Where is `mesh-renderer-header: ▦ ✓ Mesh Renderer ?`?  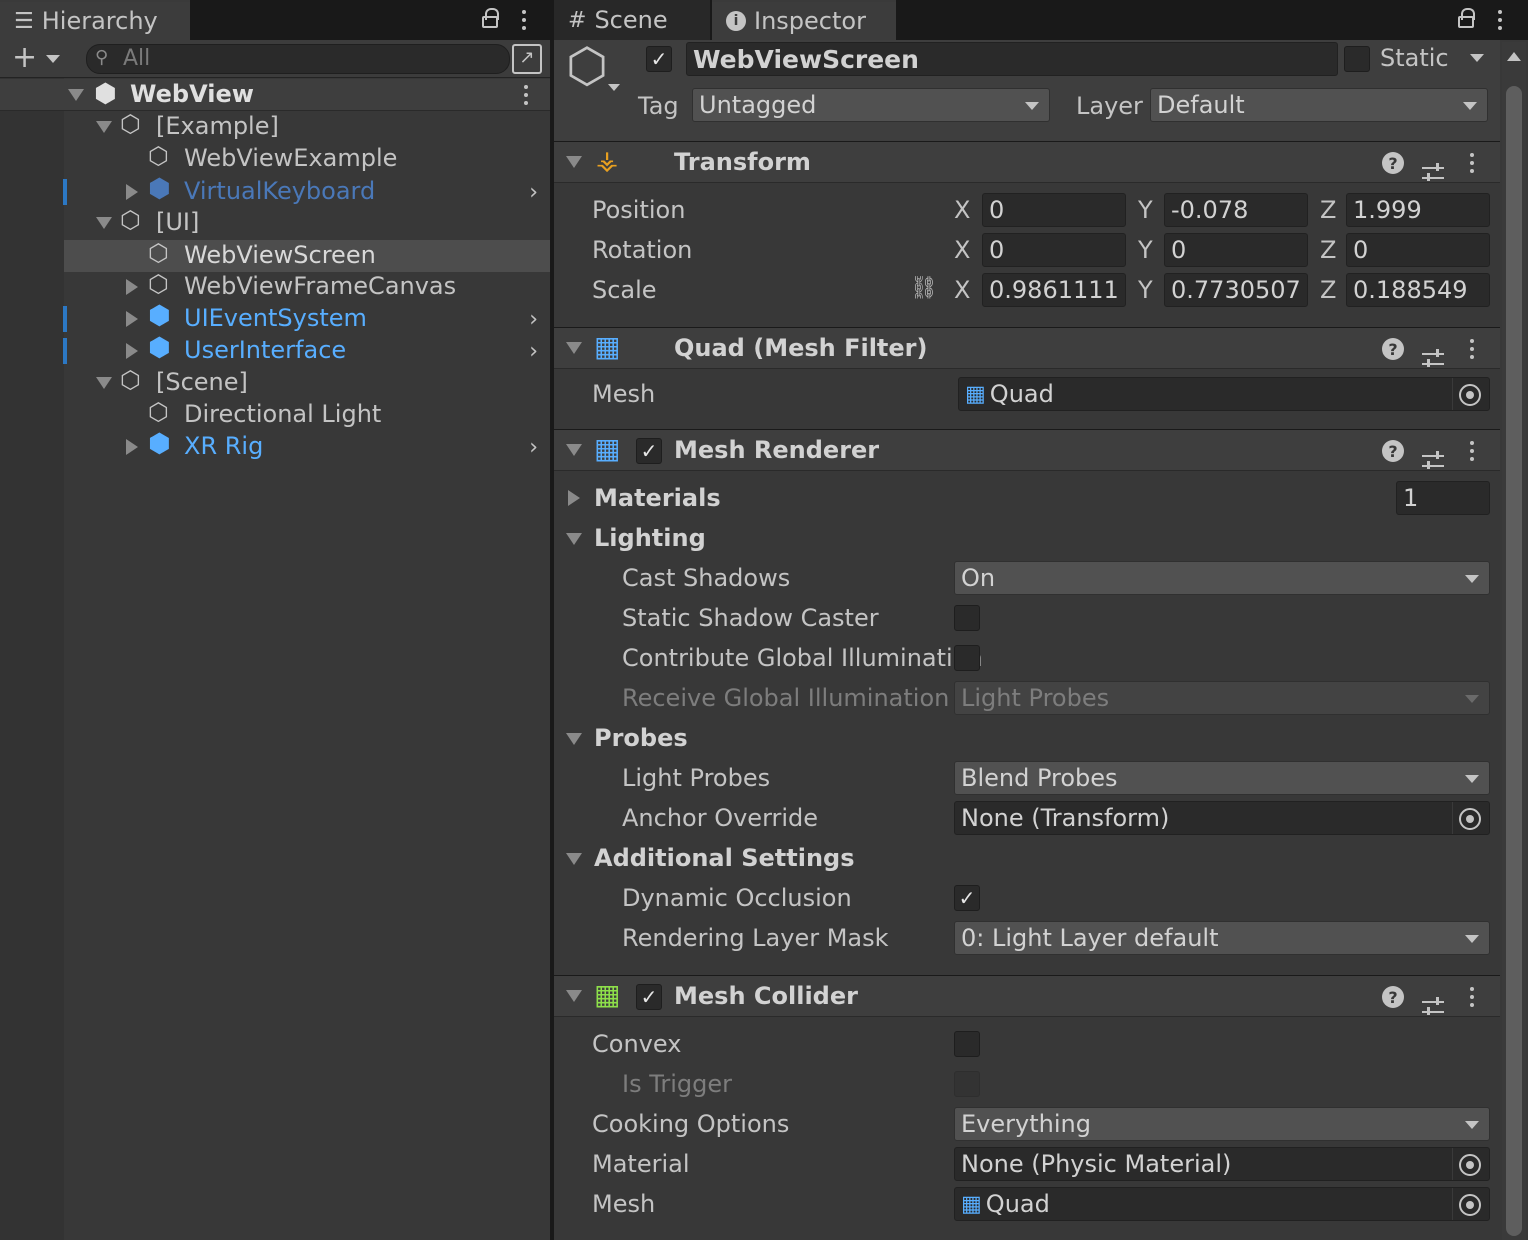
mesh-renderer-header: ▦ ✓ Mesh Renderer ? is located at coordinates (1027, 450).